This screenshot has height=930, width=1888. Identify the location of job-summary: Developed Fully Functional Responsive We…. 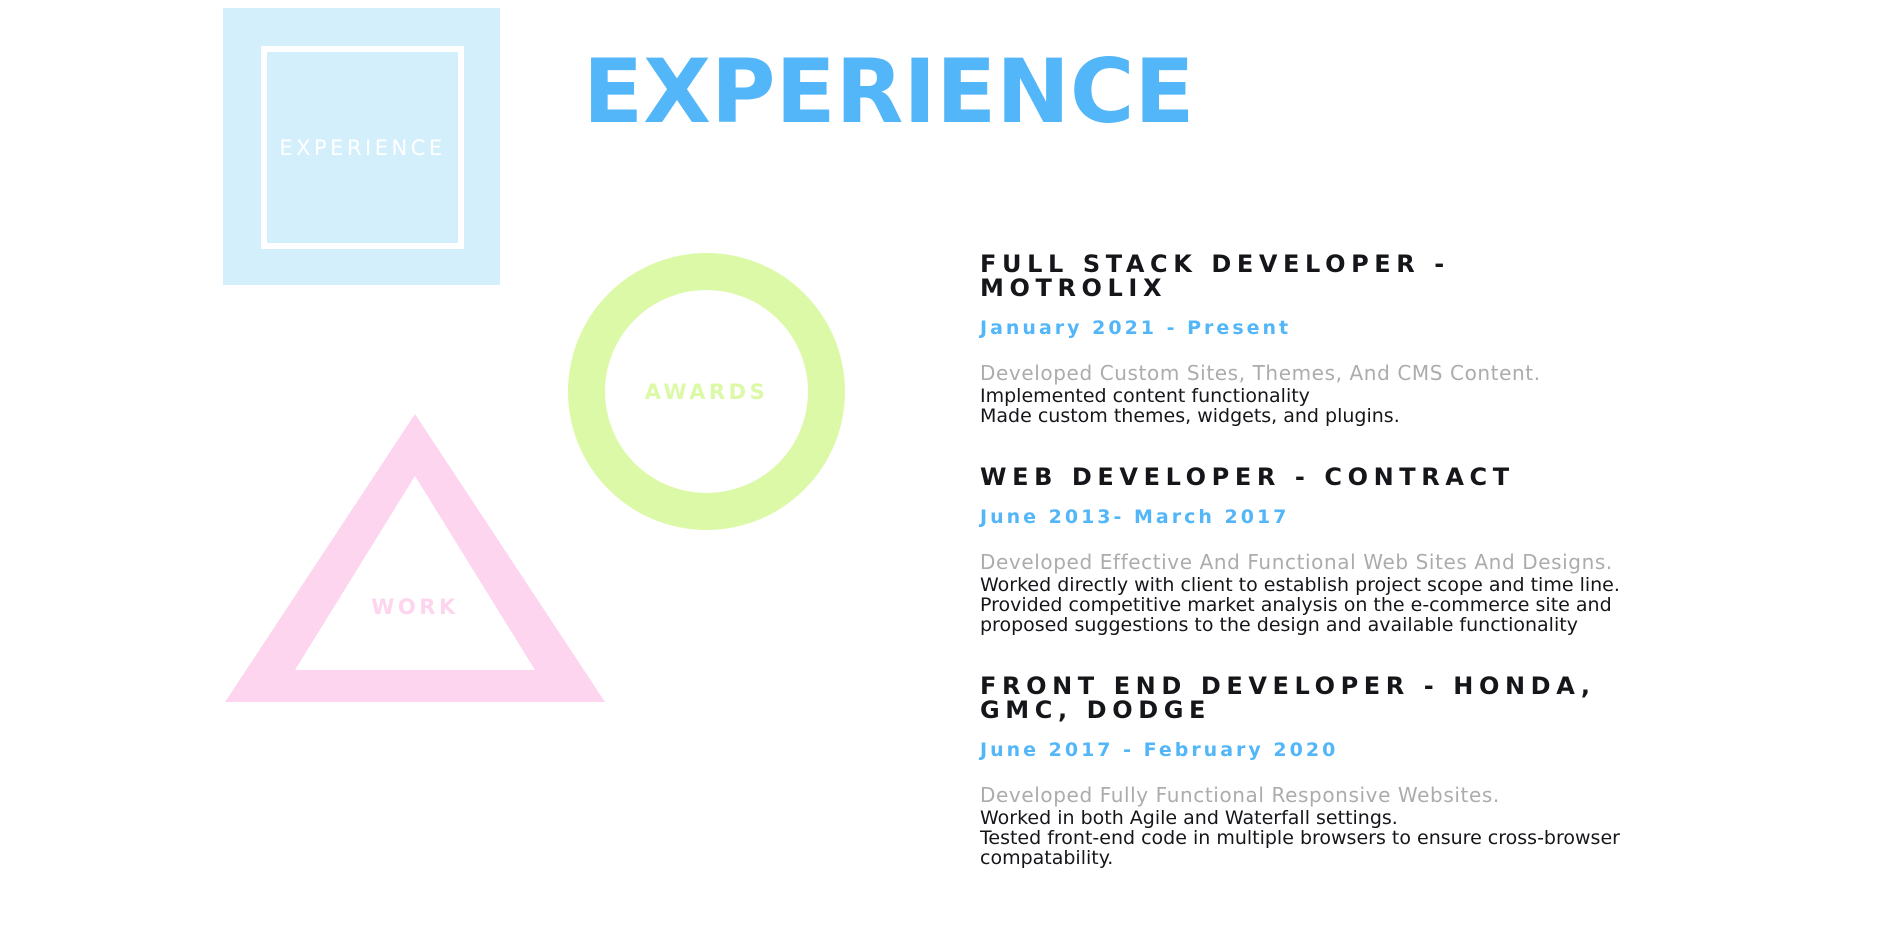
(1240, 795).